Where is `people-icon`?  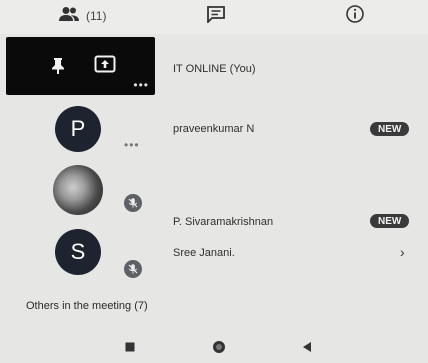 people-icon is located at coordinates (69, 16).